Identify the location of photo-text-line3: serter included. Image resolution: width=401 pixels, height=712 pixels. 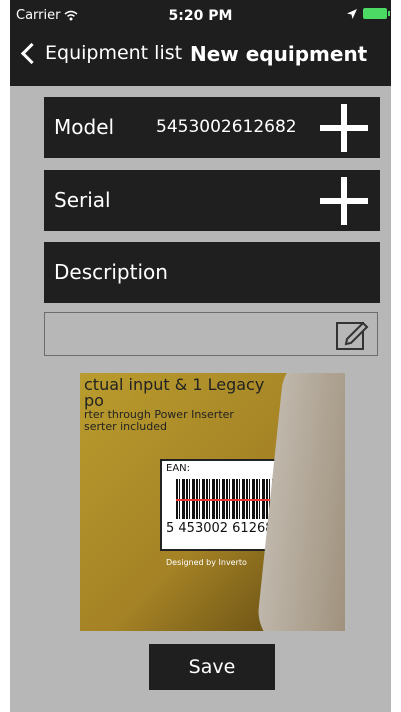
(125, 426).